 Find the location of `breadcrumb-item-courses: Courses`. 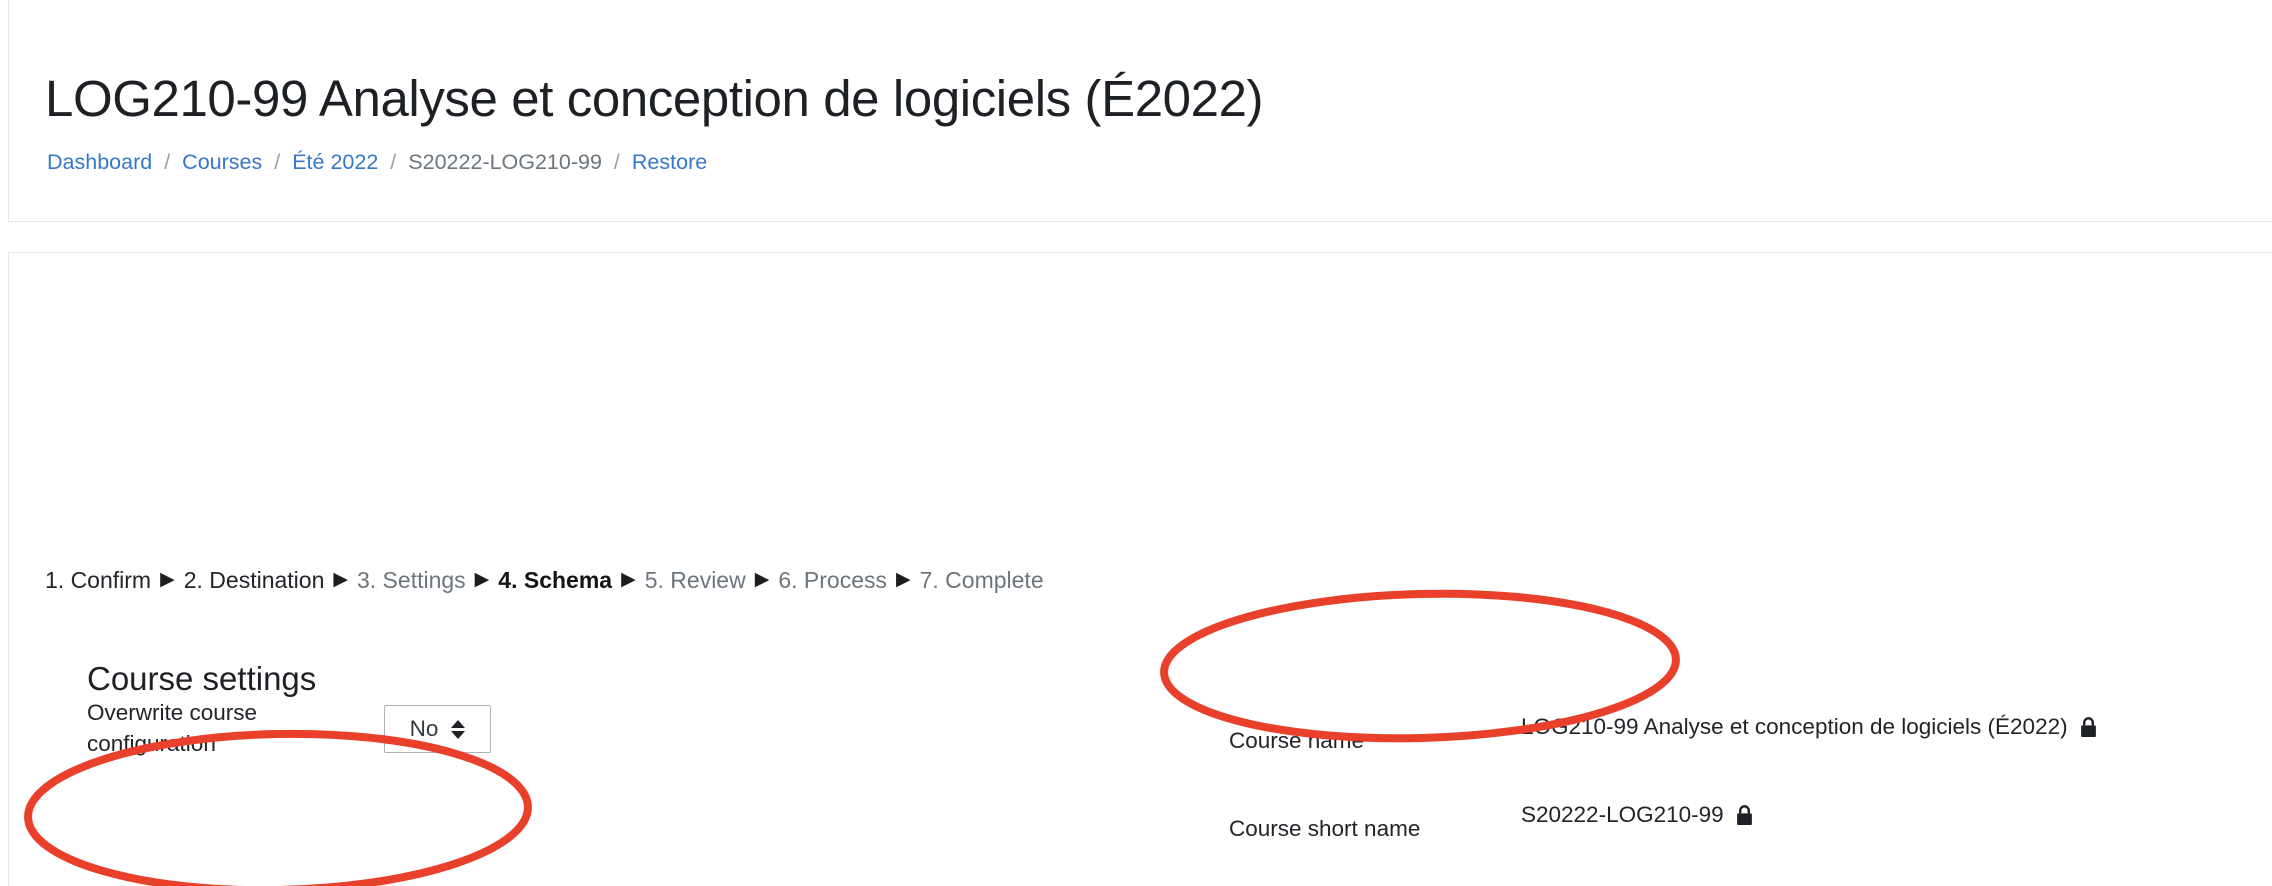

breadcrumb-item-courses: Courses is located at coordinates (222, 162).